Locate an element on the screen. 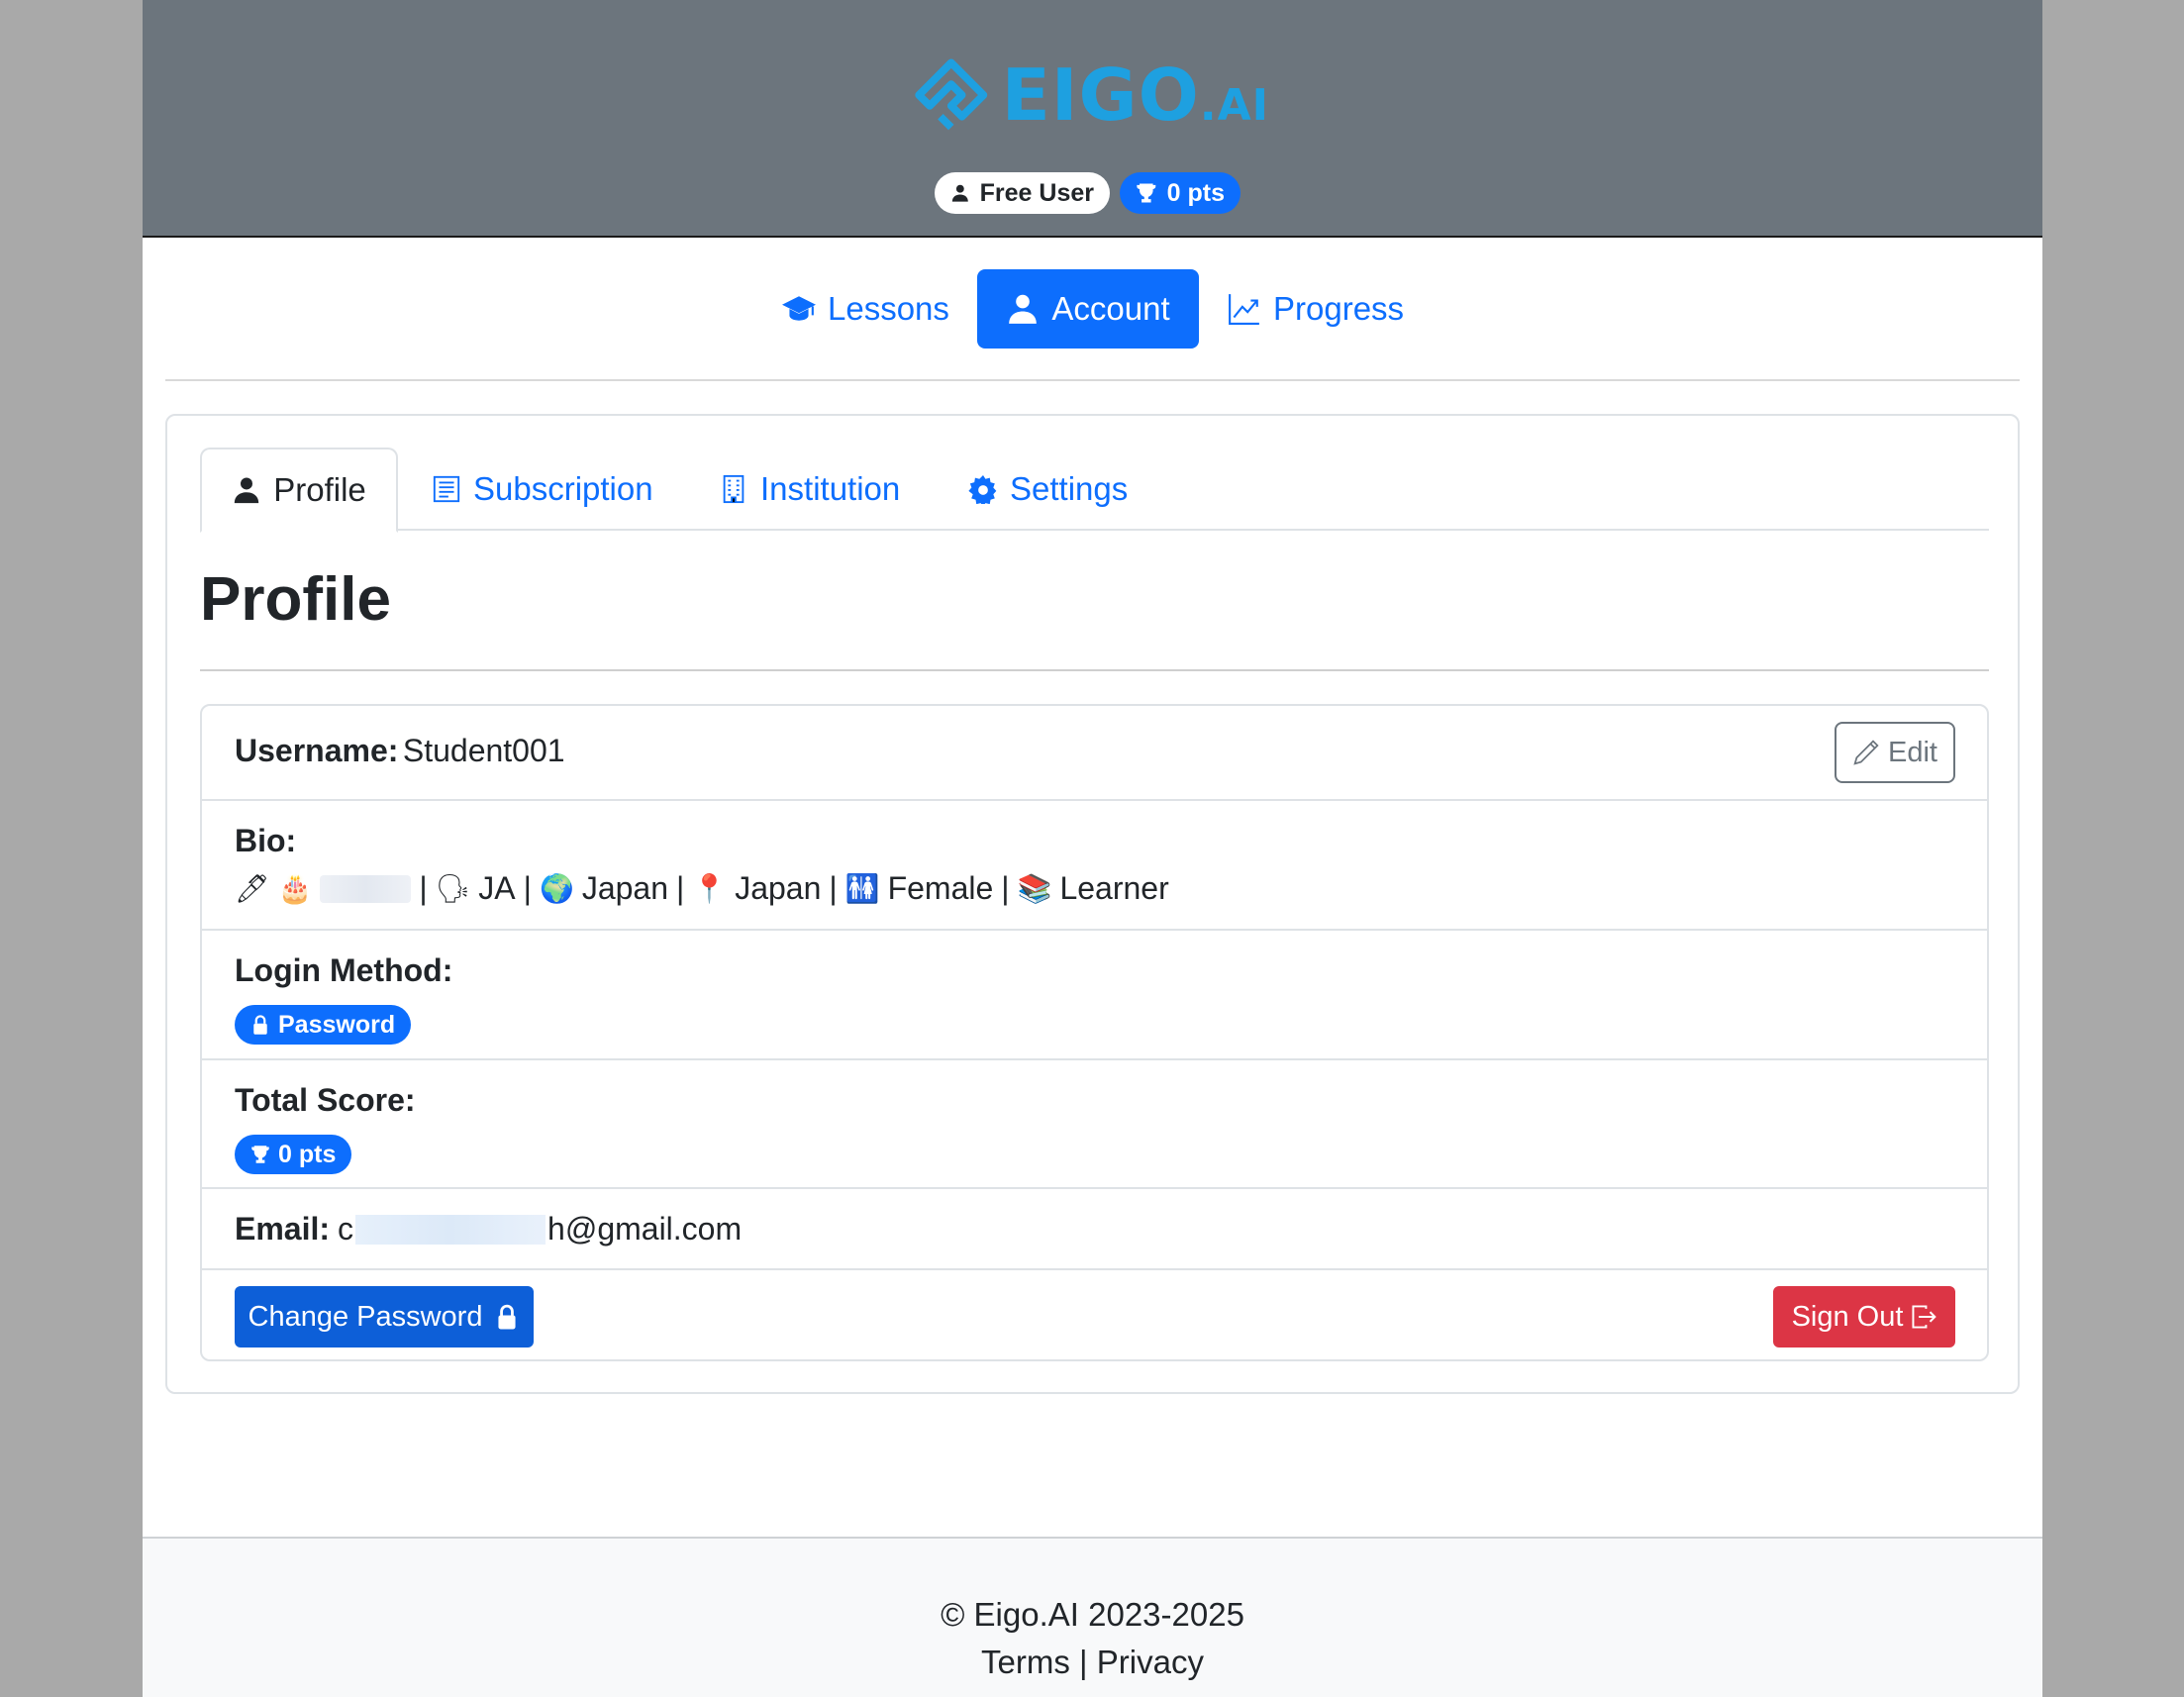 The image size is (2184, 1697). username-row: Username: Student001 Edit is located at coordinates (1094, 754).